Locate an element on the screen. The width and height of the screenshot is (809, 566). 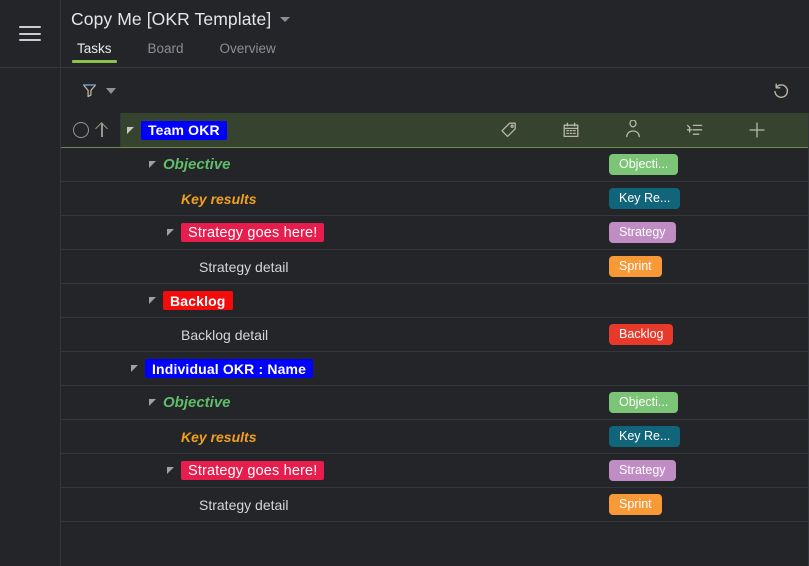
table-row: Backlog detail Backlog is located at coordinates (434, 335).